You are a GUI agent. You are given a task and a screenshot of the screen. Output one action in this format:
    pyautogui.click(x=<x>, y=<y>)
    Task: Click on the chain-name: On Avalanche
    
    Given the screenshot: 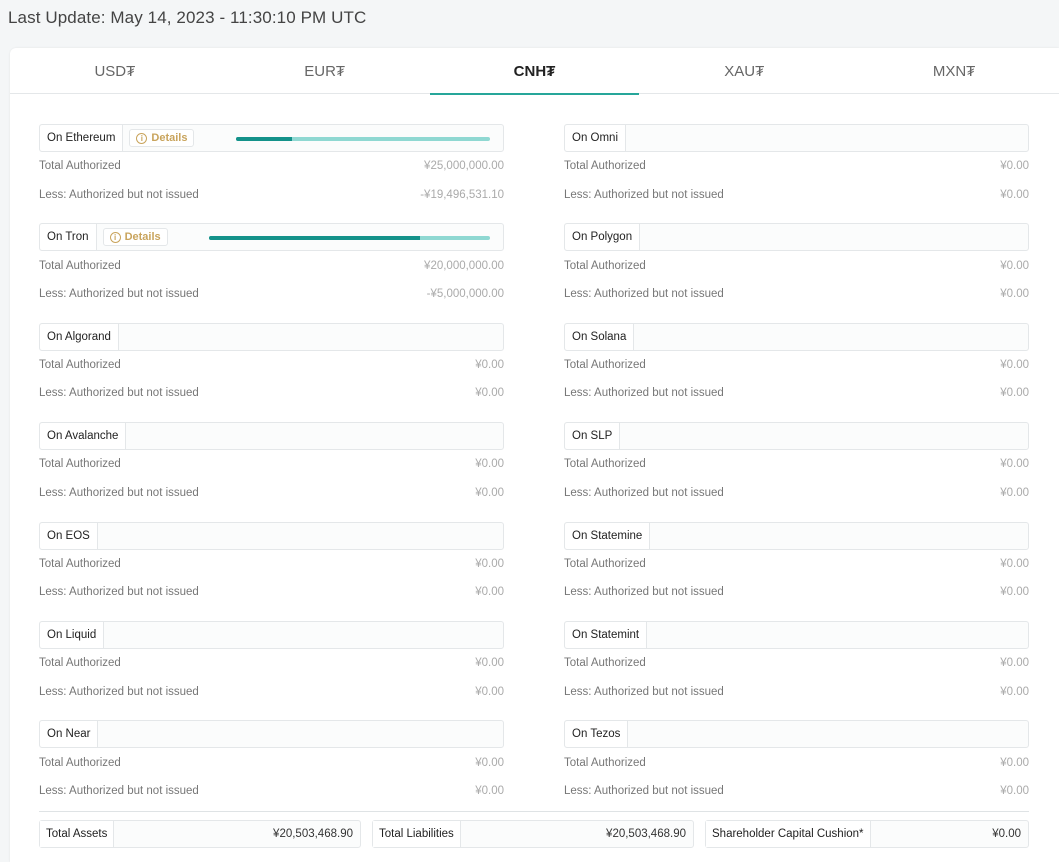 What is the action you would take?
    pyautogui.click(x=83, y=436)
    